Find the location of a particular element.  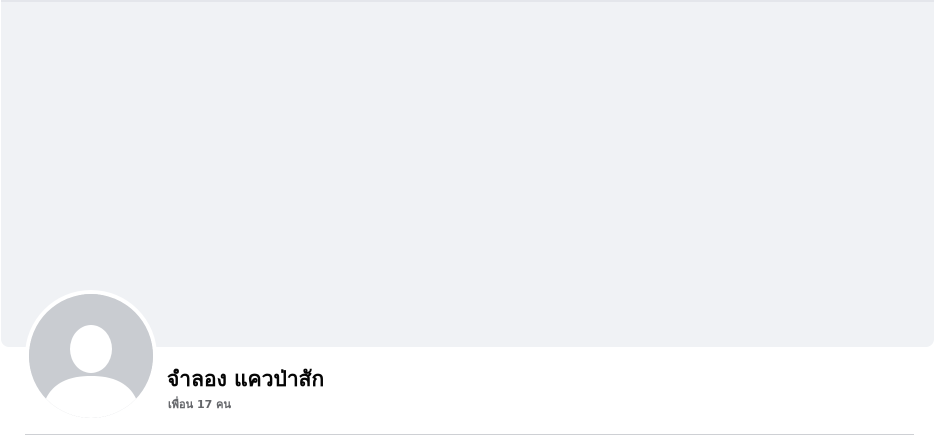

profile-picture is located at coordinates (91, 356).